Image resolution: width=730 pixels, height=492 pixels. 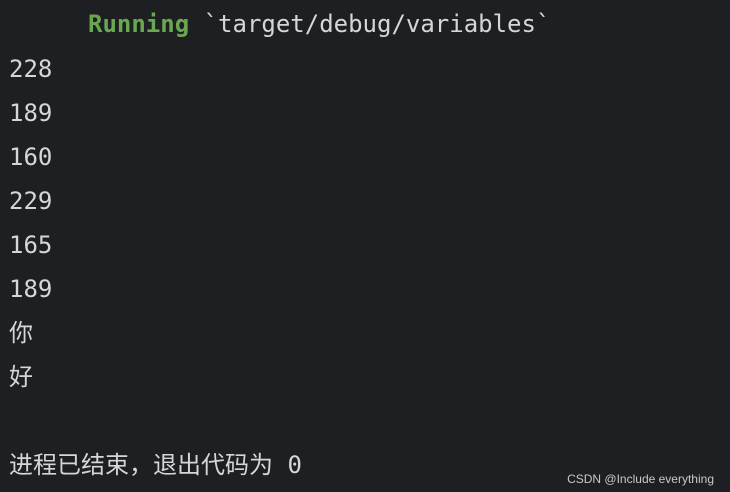 I want to click on csdn-watermark: CSDN @Include everything, so click(x=640, y=479).